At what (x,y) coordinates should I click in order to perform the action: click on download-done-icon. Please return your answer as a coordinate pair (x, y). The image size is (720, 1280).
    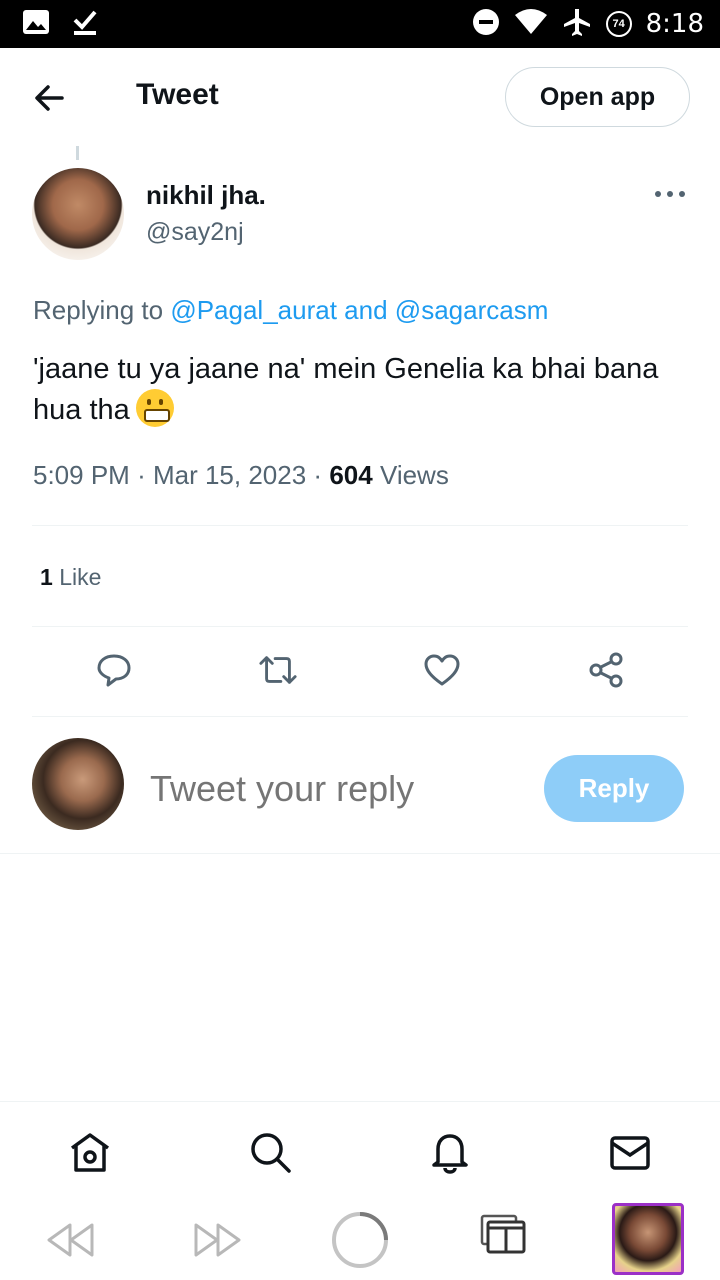
    Looking at the image, I should click on (85, 24).